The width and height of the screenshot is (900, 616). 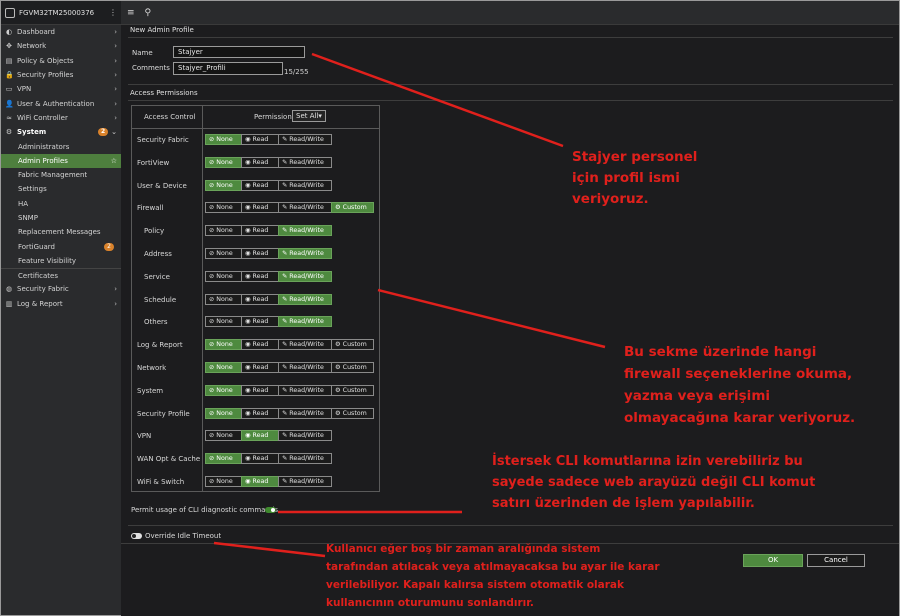 What do you see at coordinates (697, 396) in the screenshot?
I see `annotation-line: yazma veya erişimi` at bounding box center [697, 396].